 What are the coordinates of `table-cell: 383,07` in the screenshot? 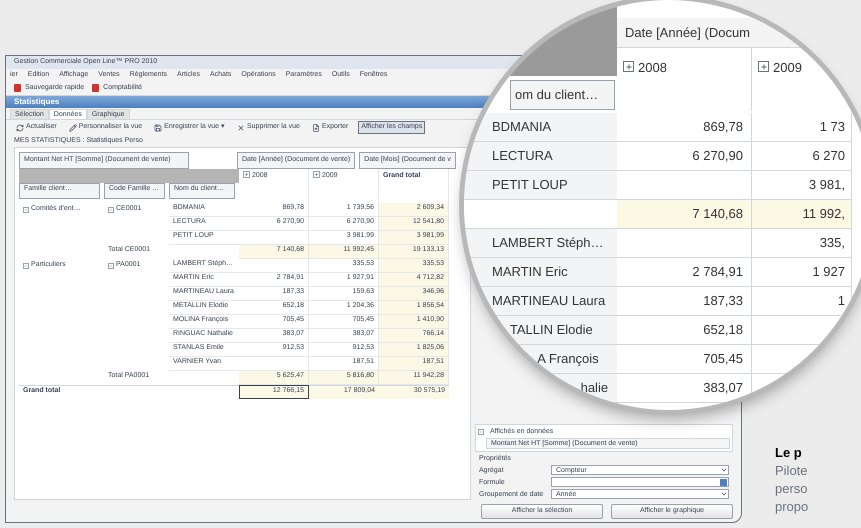 It's located at (684, 388).